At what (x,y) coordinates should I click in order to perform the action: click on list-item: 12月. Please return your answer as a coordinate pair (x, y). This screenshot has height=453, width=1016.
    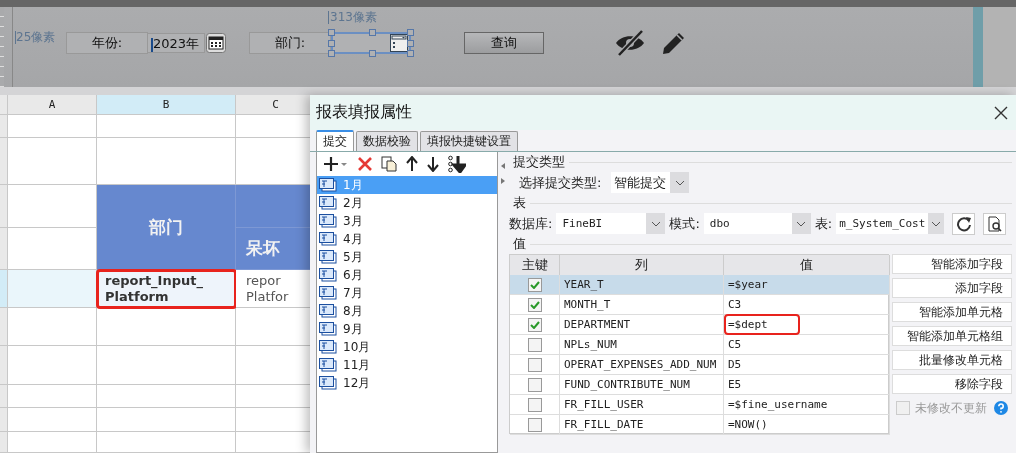
    Looking at the image, I should click on (407, 383).